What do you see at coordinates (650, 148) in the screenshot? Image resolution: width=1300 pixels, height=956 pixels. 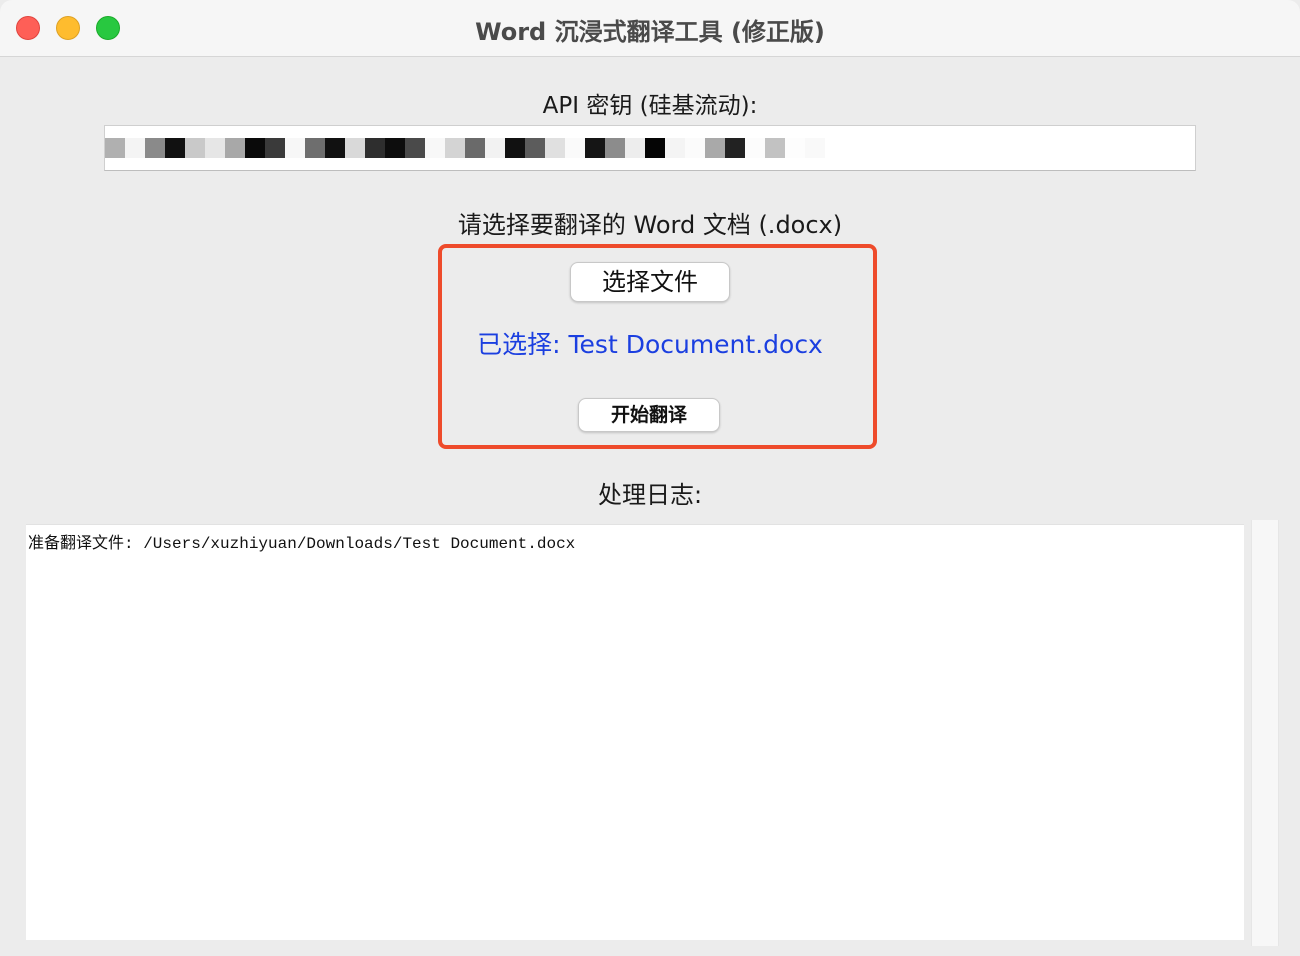 I see `api-key-input` at bounding box center [650, 148].